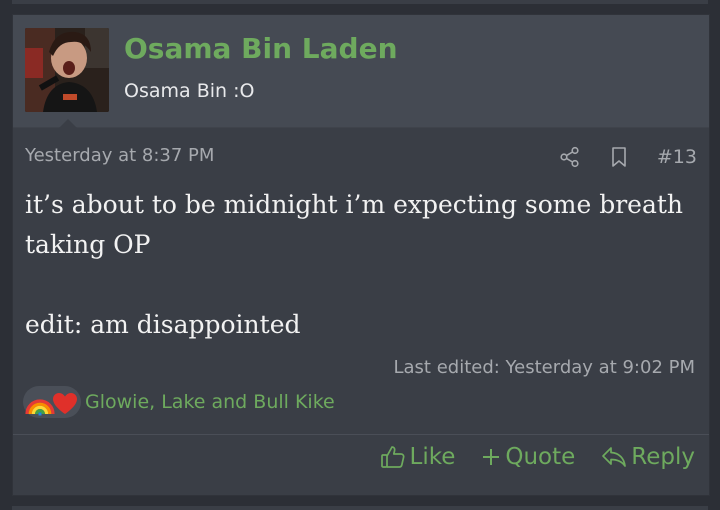 Image resolution: width=720 pixels, height=510 pixels. I want to click on last-edited-note: Last edited: Yesterday at 9:02 PM, so click(544, 367).